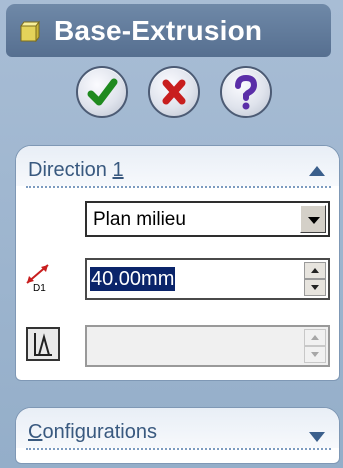 This screenshot has width=343, height=468. Describe the element at coordinates (317, 171) in the screenshot. I see `collapse-up-icon` at that location.